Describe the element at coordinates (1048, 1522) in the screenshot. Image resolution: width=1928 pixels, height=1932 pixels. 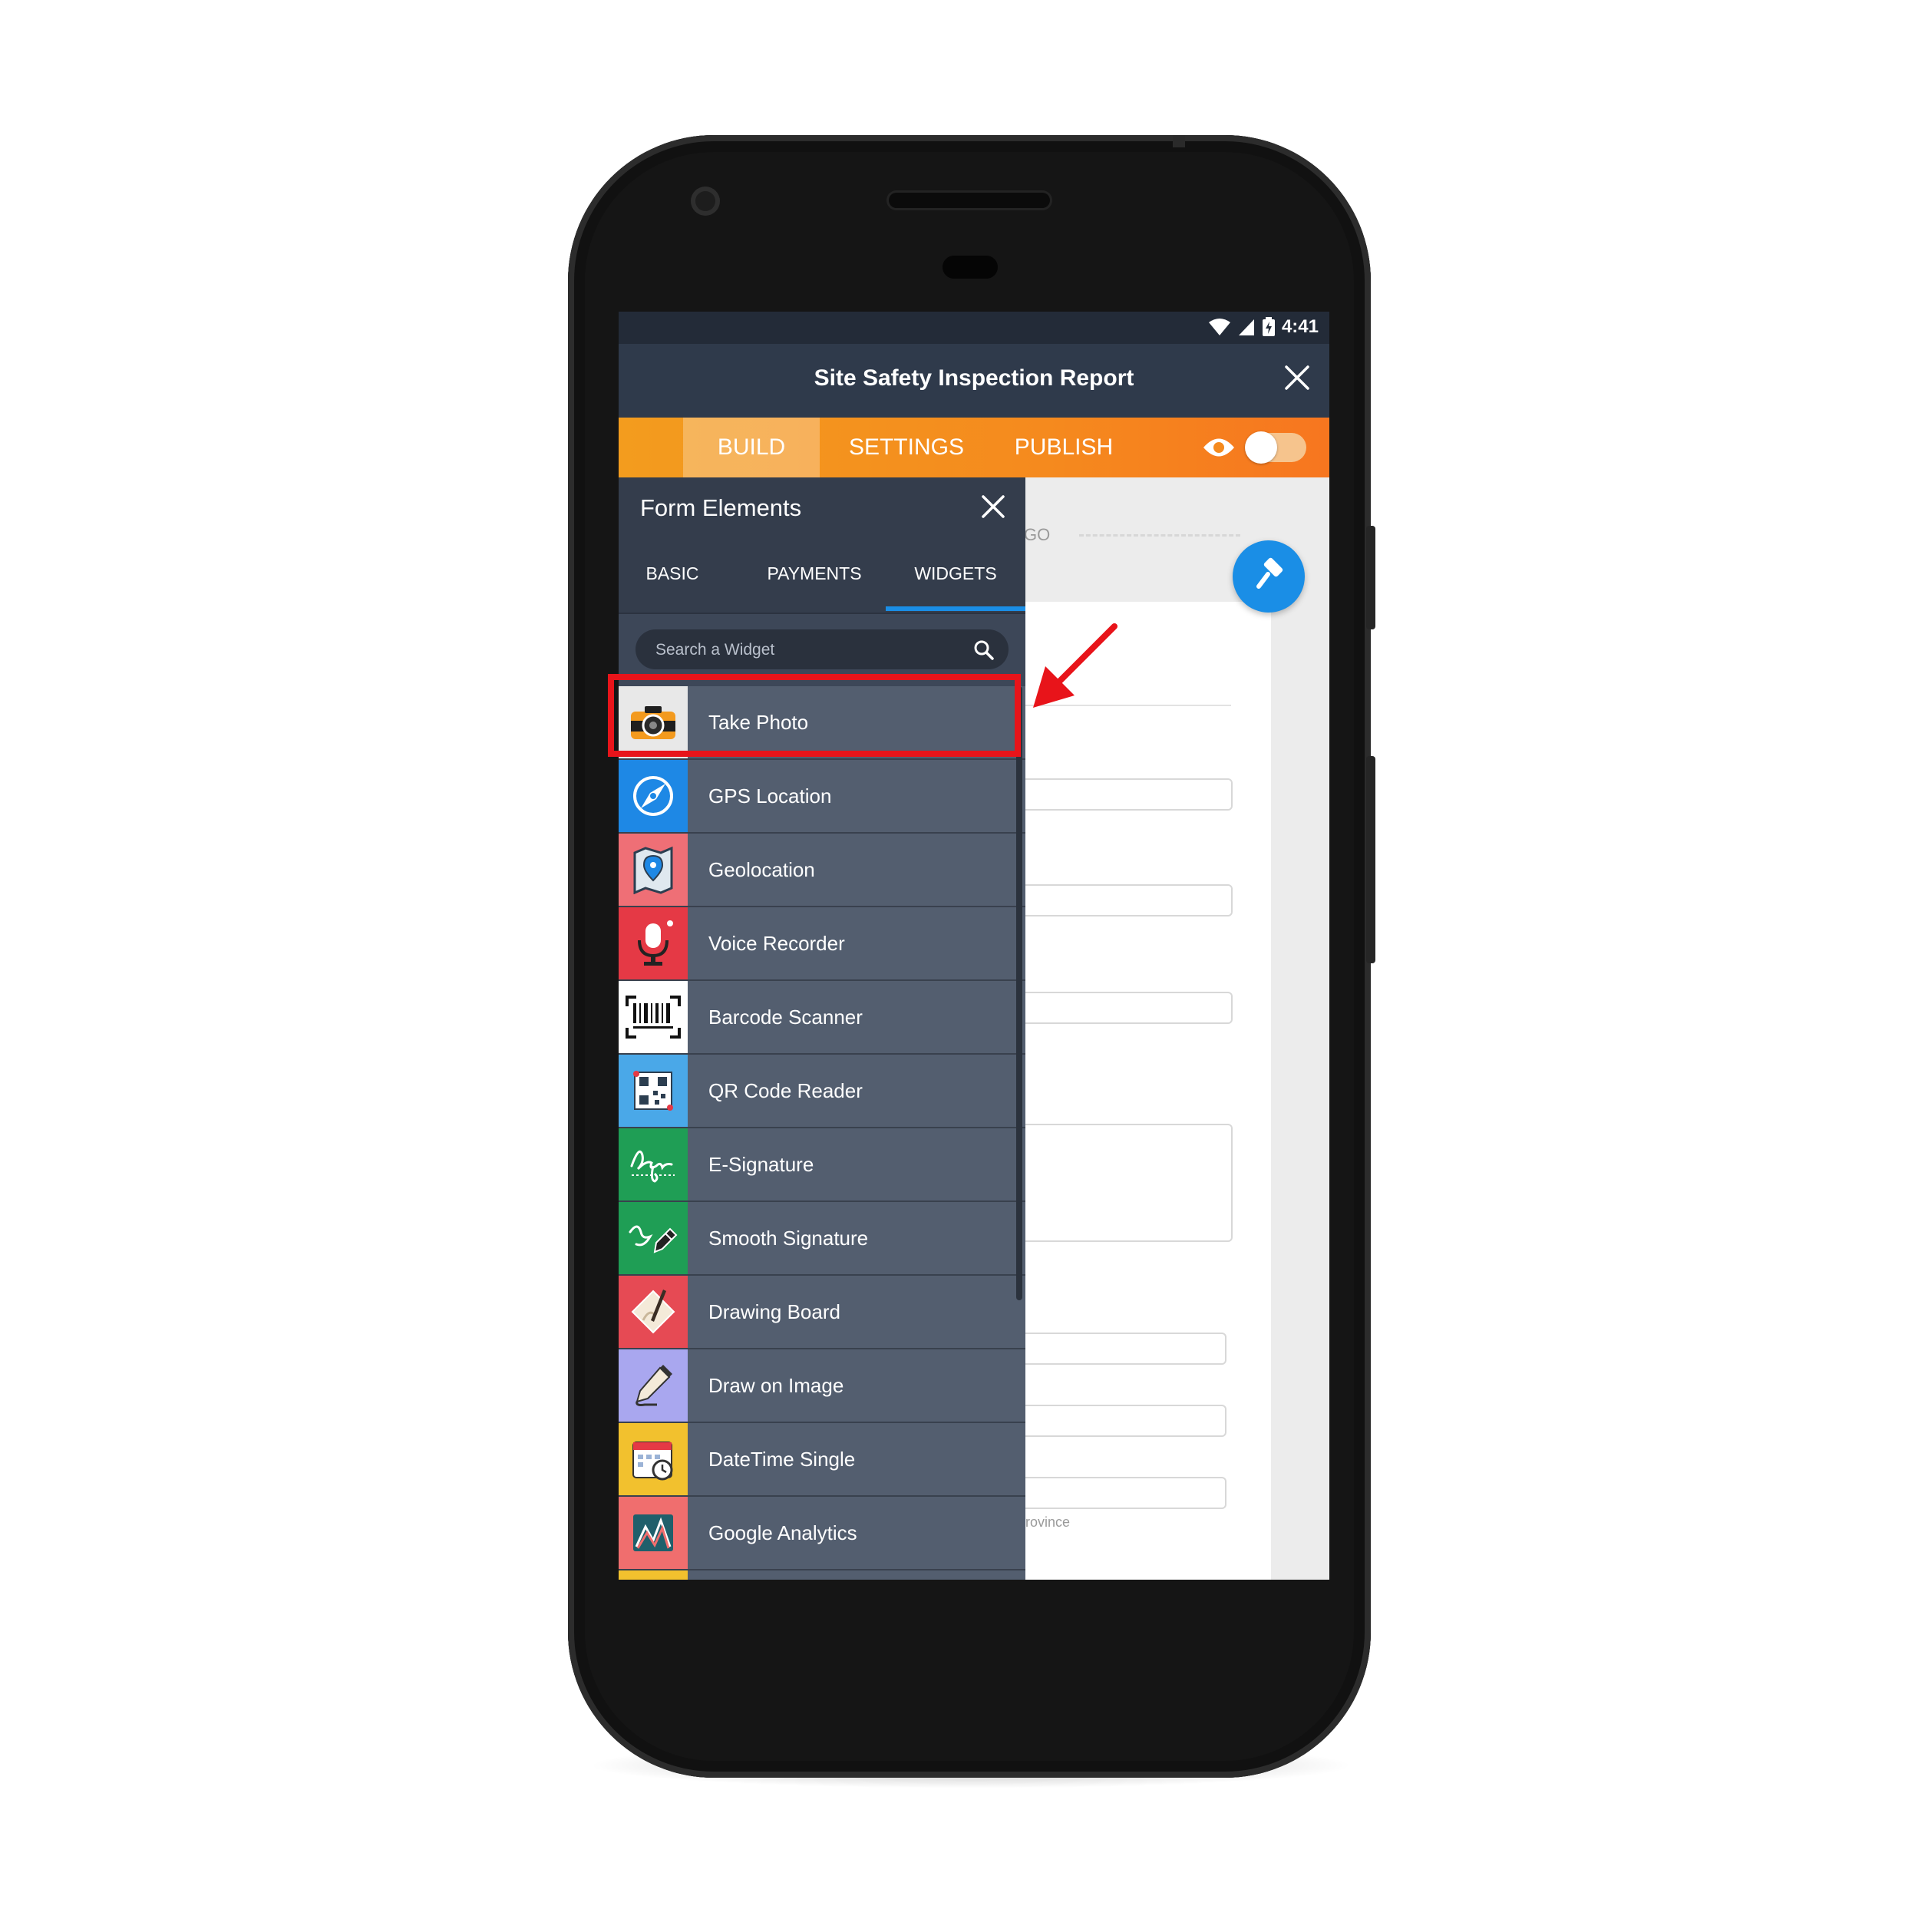
I see `field-sublabel: rovince` at that location.